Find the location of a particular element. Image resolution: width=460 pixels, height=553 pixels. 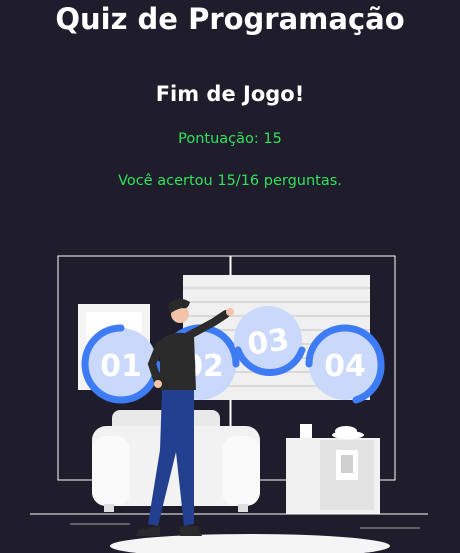

step-circle-04: 04 is located at coordinates (345, 364).